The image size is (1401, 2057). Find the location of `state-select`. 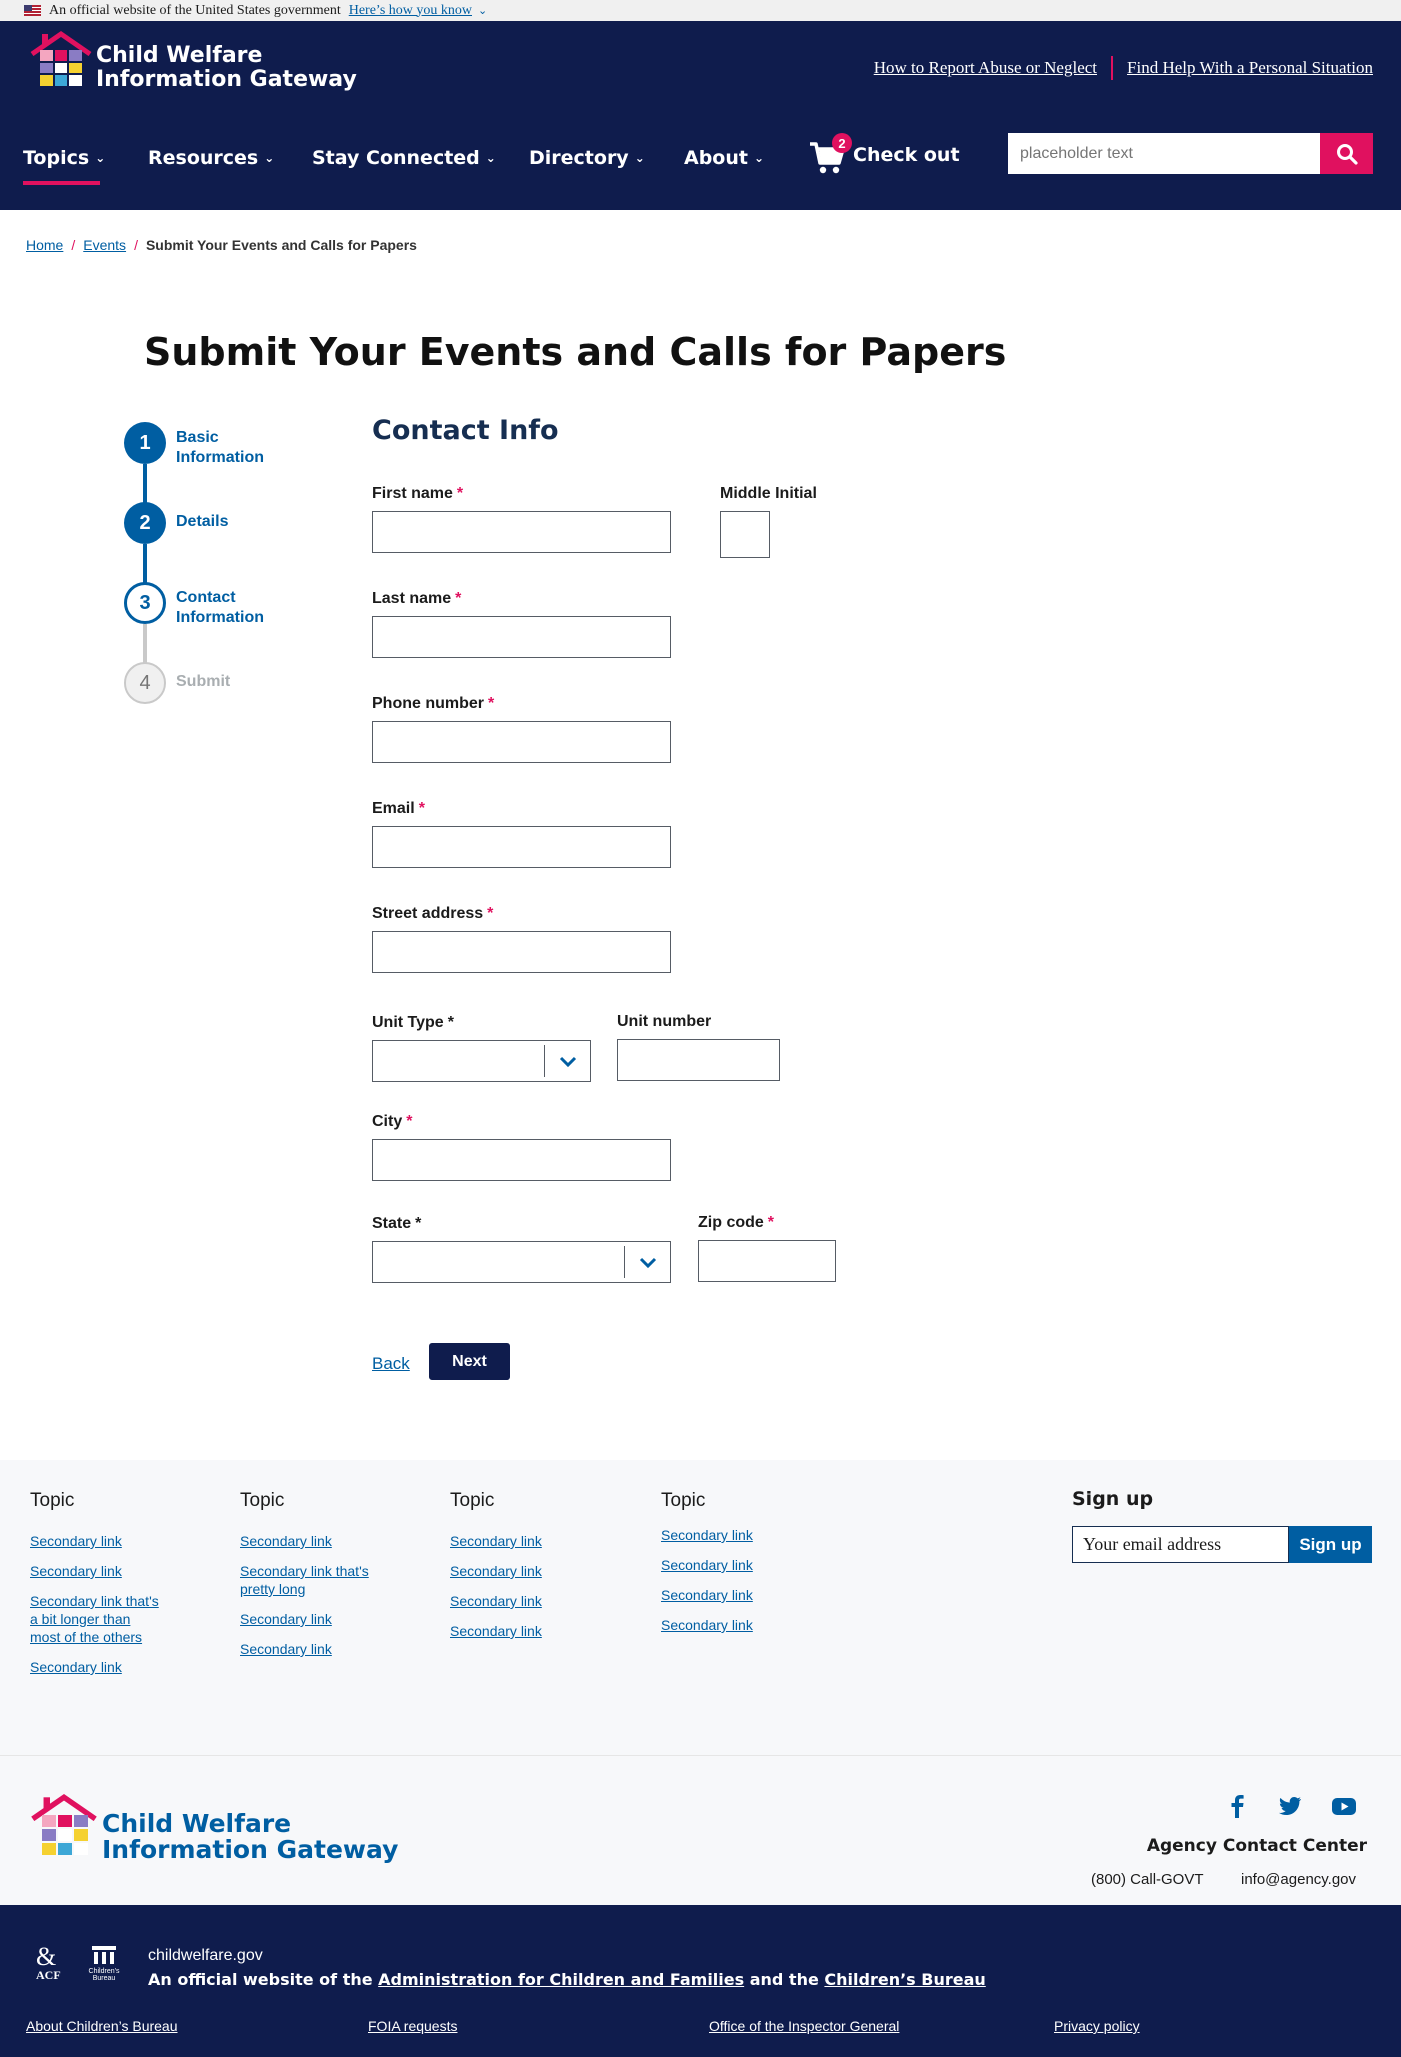

state-select is located at coordinates (521, 1262).